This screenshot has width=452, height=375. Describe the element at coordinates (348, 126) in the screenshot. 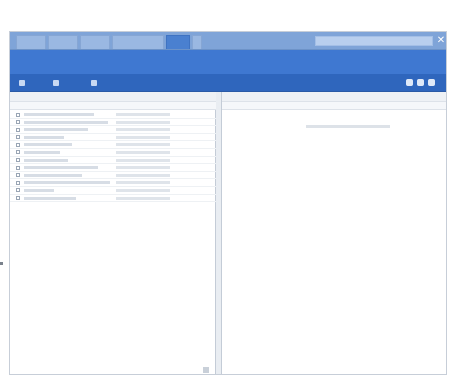

I see `empty-message-placeholder` at that location.